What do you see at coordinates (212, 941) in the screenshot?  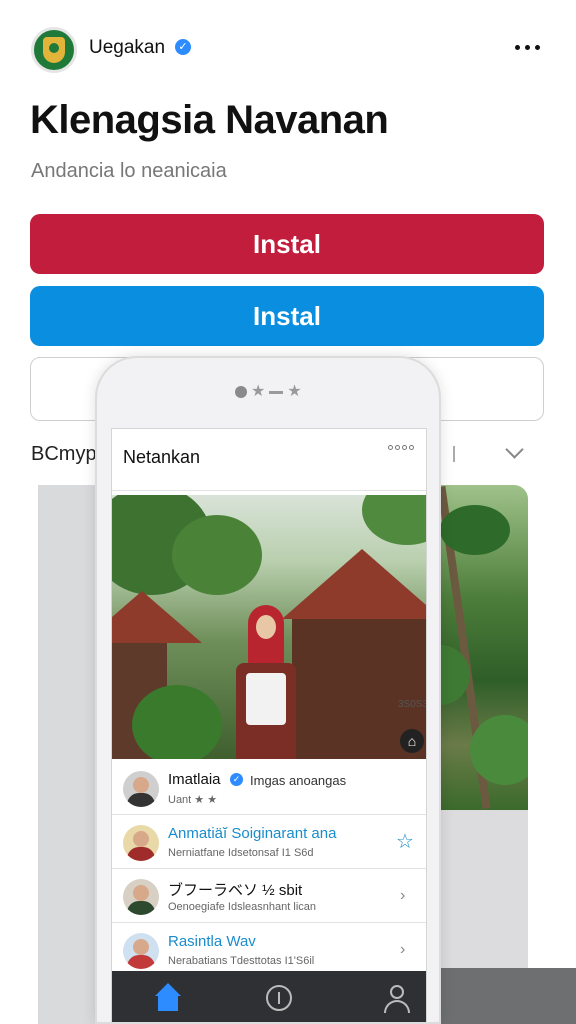 I see `list-item-name: Rasintla Wav` at bounding box center [212, 941].